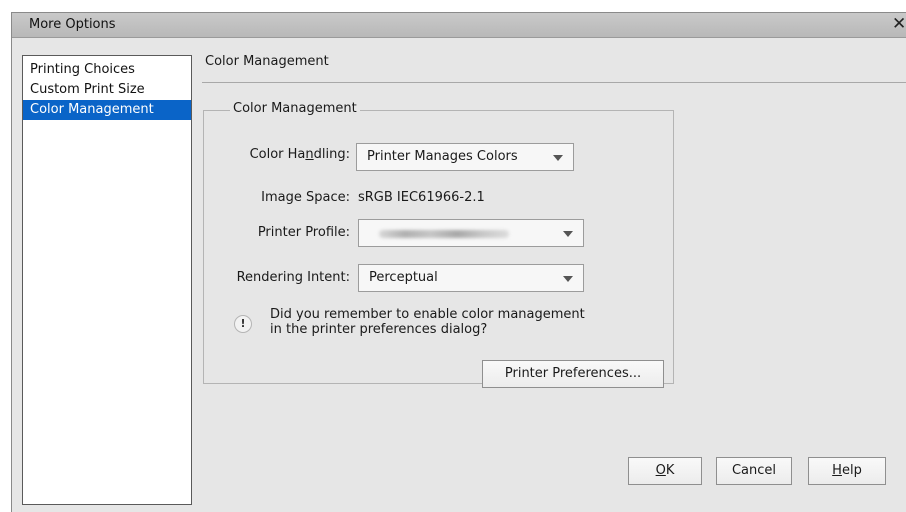 The image size is (906, 512). What do you see at coordinates (379, 329) in the screenshot?
I see `reminder-line-2: in the printer preferences dialog?` at bounding box center [379, 329].